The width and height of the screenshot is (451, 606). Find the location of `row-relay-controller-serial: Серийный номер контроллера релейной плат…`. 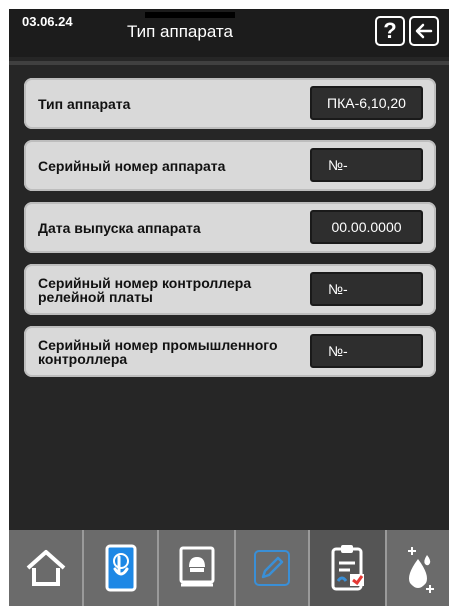

row-relay-controller-serial: Серийный номер контроллера релейной плат… is located at coordinates (230, 289).